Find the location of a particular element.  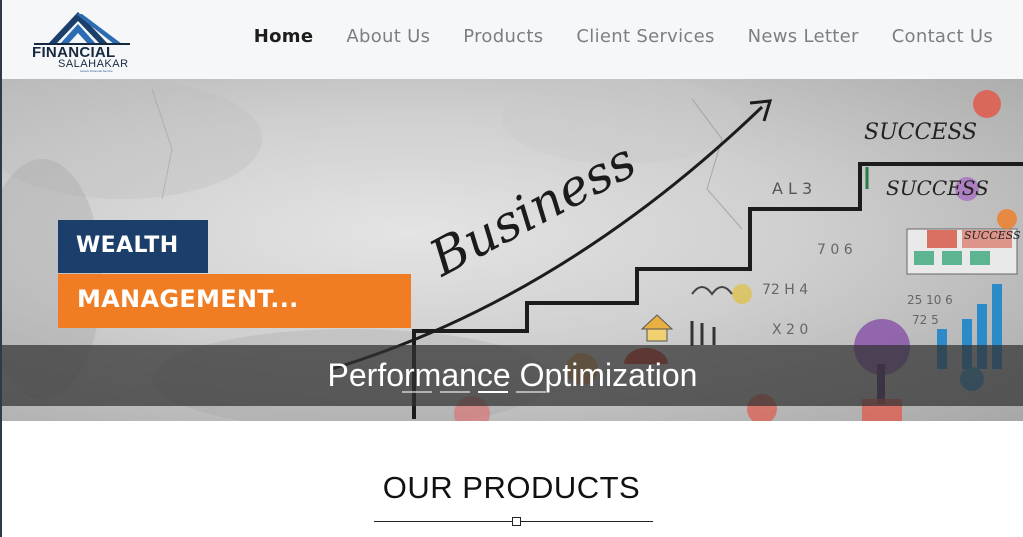

nav-home: Home is located at coordinates (284, 36).